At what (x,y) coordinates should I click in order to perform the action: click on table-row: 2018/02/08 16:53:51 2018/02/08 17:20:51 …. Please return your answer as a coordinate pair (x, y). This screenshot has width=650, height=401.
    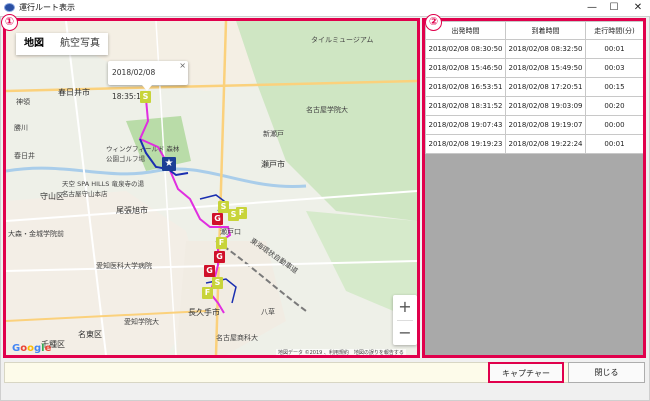
    Looking at the image, I should click on (534, 87).